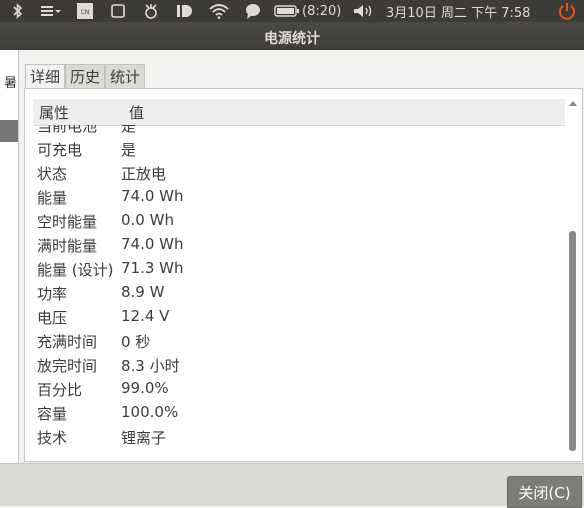 This screenshot has height=508, width=584. I want to click on row-property: 充满时间, so click(67, 342).